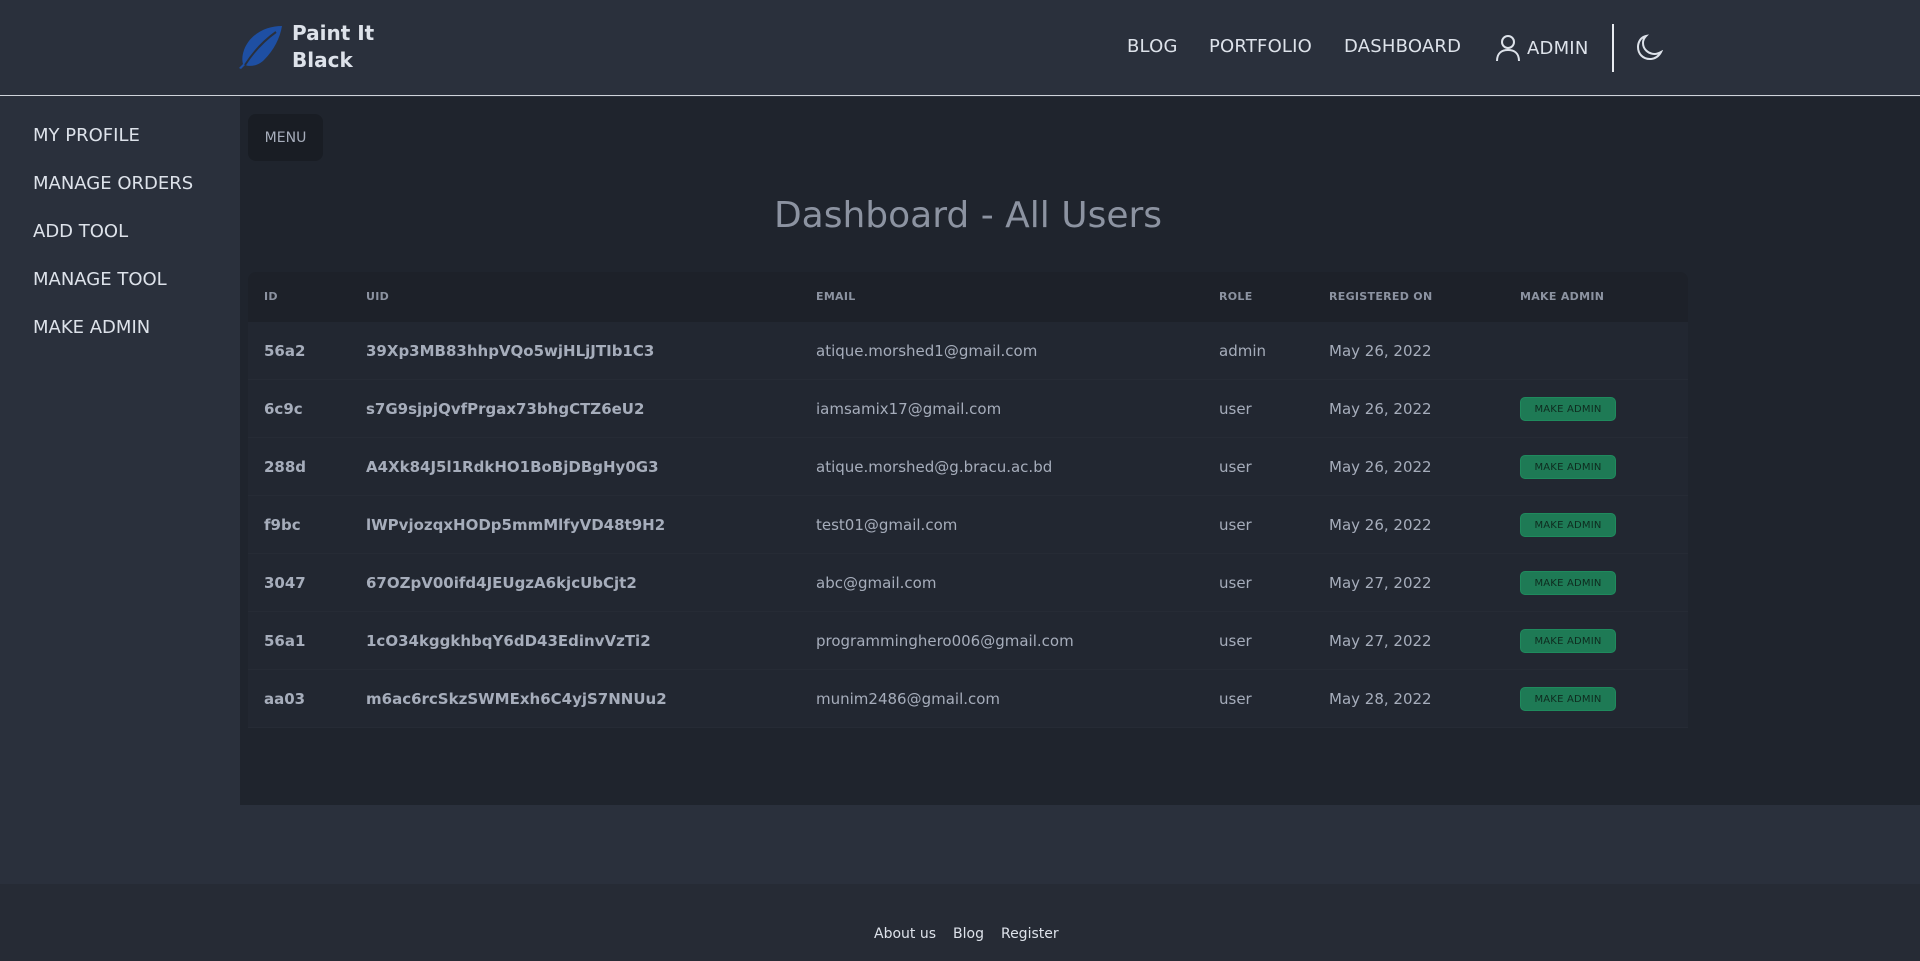 The width and height of the screenshot is (1920, 961). I want to click on cell-email: munim2486@gmail.com, so click(908, 699).